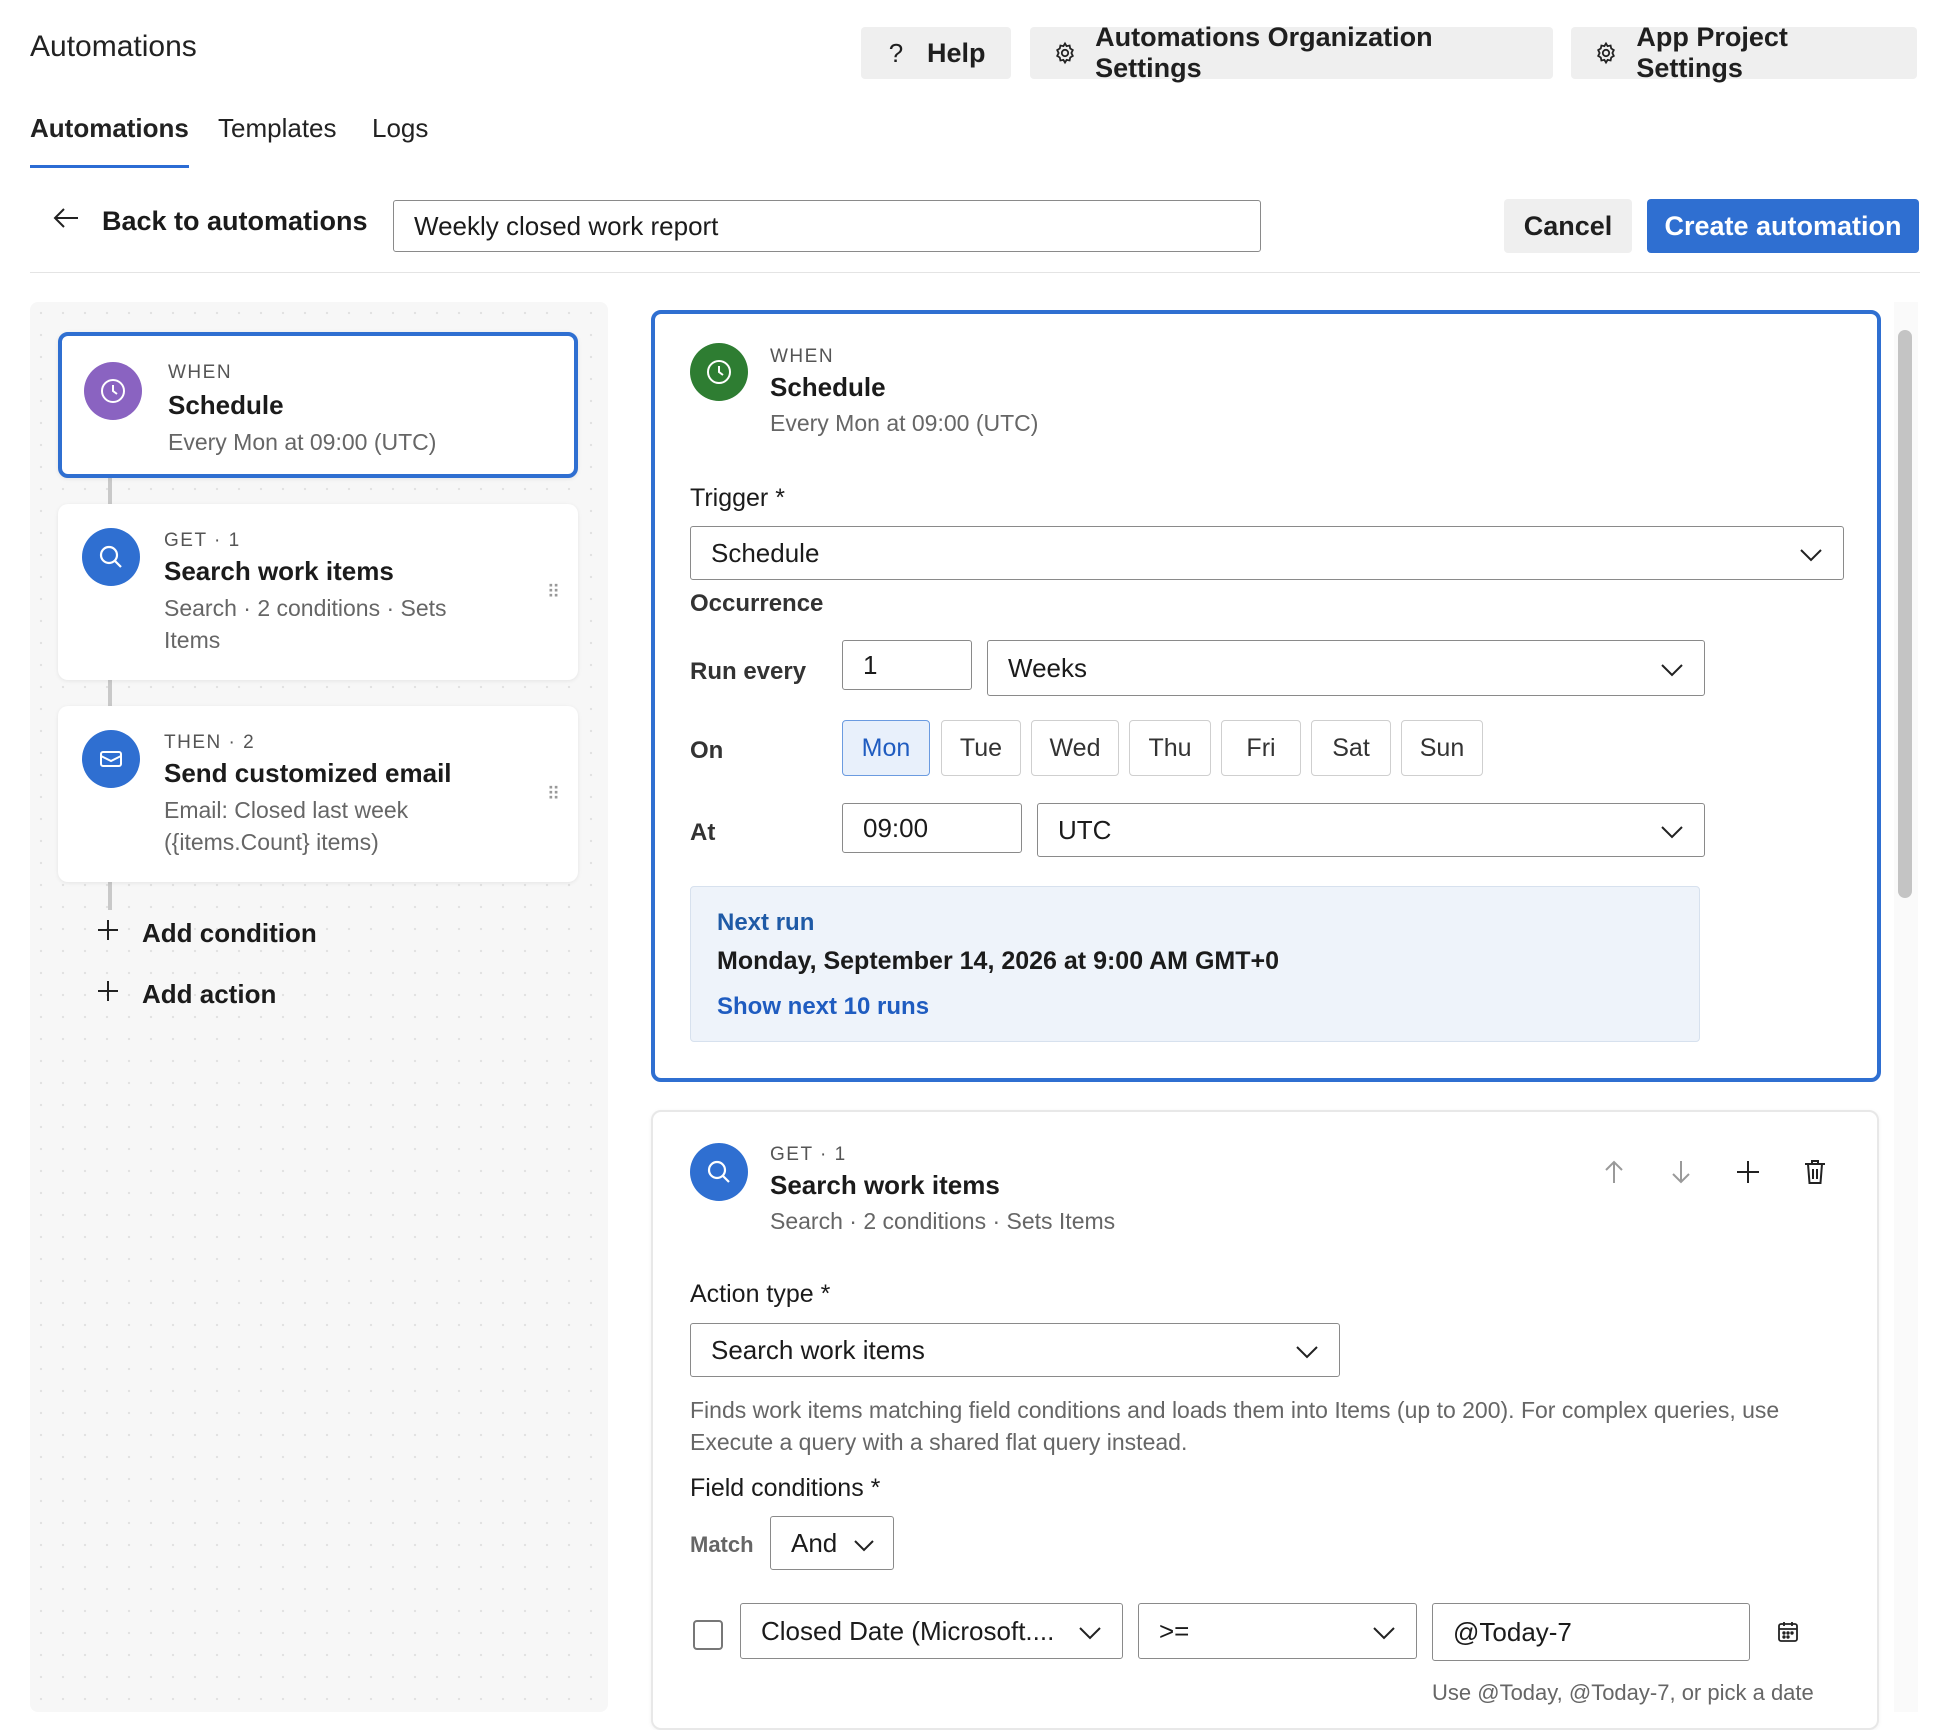 This screenshot has height=1730, width=1936. What do you see at coordinates (1261, 748) in the screenshot?
I see `day-fri-button: Fri` at bounding box center [1261, 748].